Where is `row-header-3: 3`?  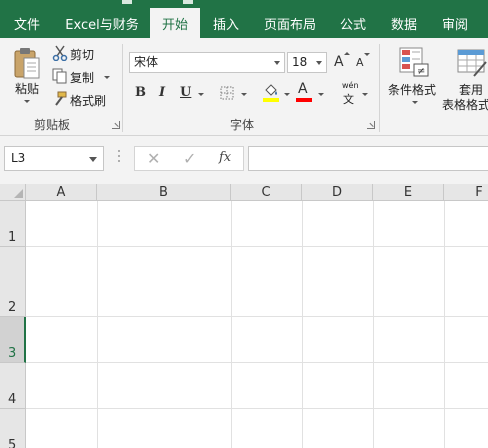
row-header-3: 3 is located at coordinates (13, 340).